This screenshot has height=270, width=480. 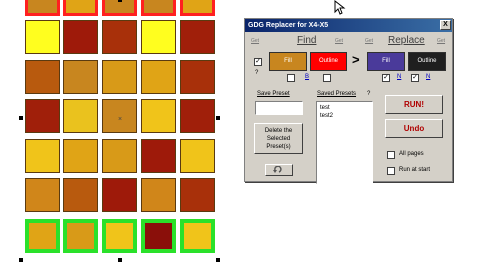 I want to click on find-header: Find, so click(x=307, y=40).